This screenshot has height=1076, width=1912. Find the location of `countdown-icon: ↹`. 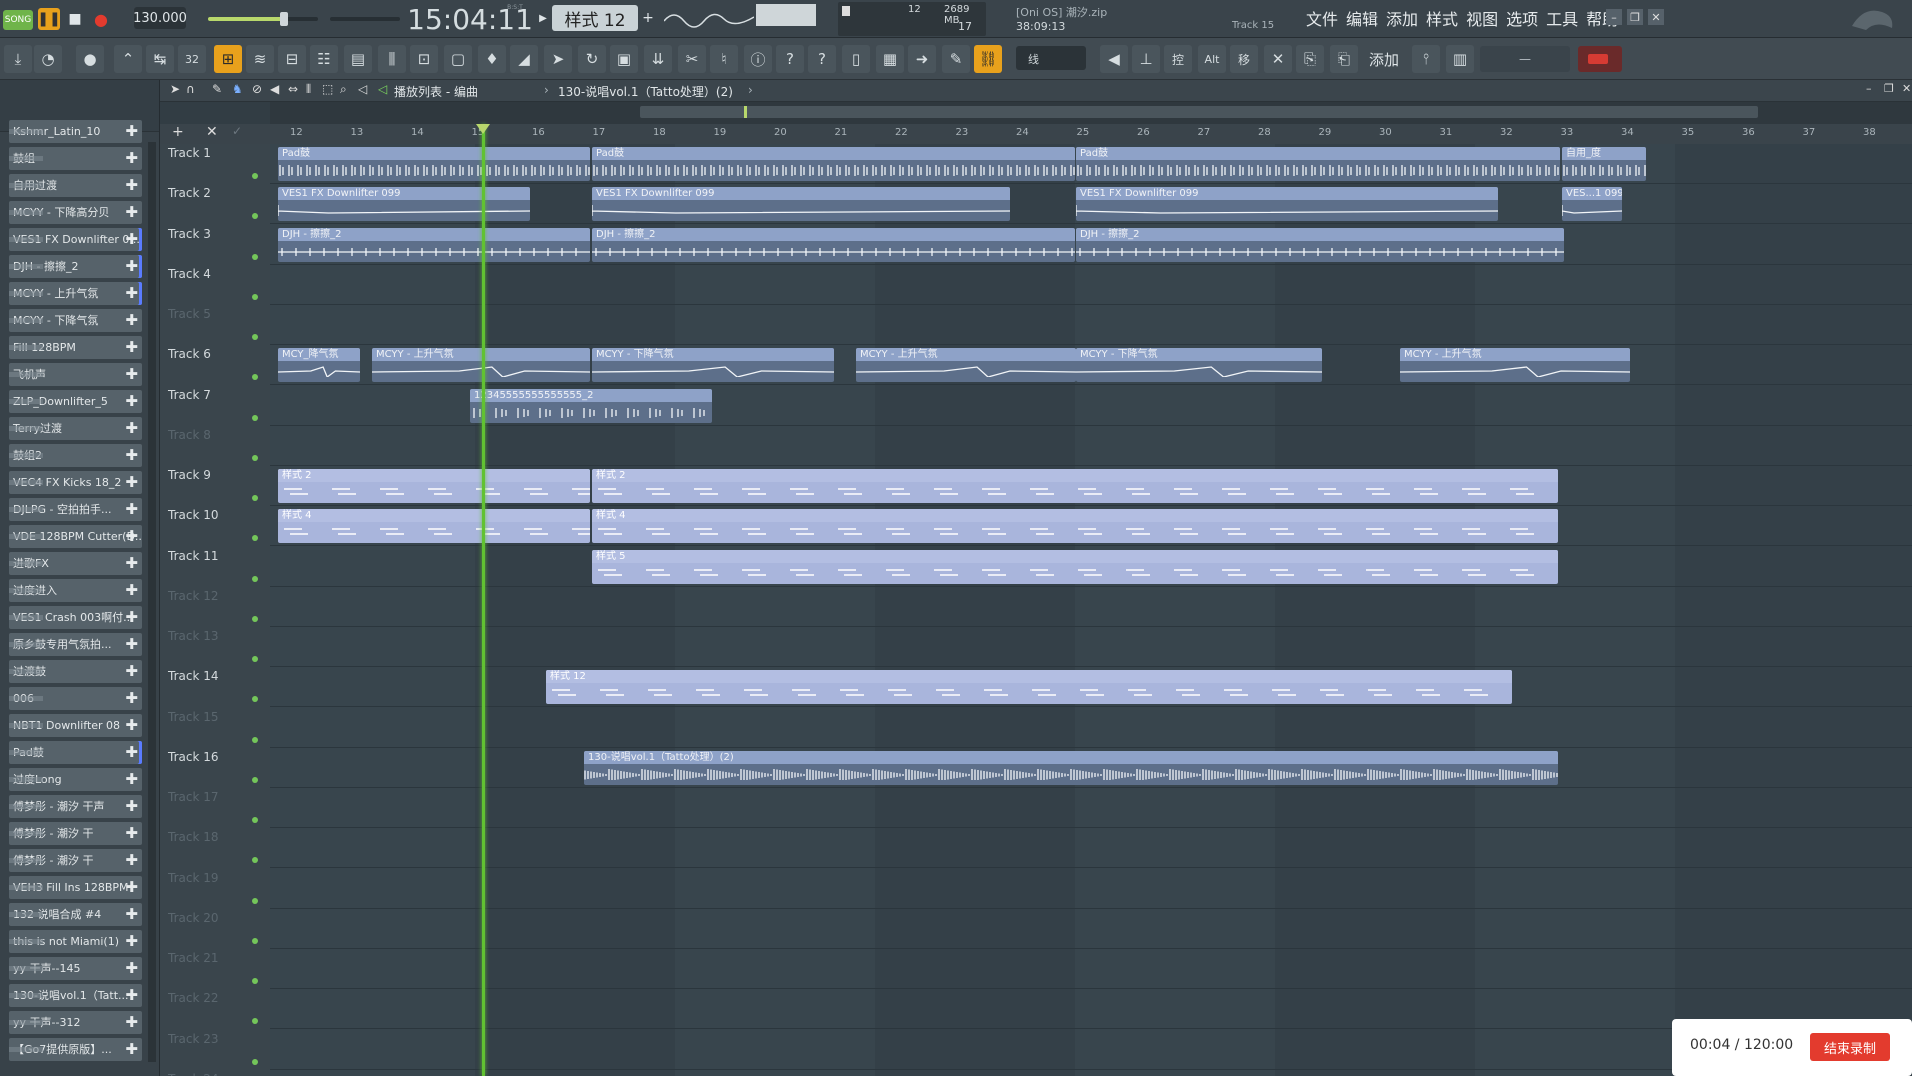

countdown-icon: ↹ is located at coordinates (160, 59).